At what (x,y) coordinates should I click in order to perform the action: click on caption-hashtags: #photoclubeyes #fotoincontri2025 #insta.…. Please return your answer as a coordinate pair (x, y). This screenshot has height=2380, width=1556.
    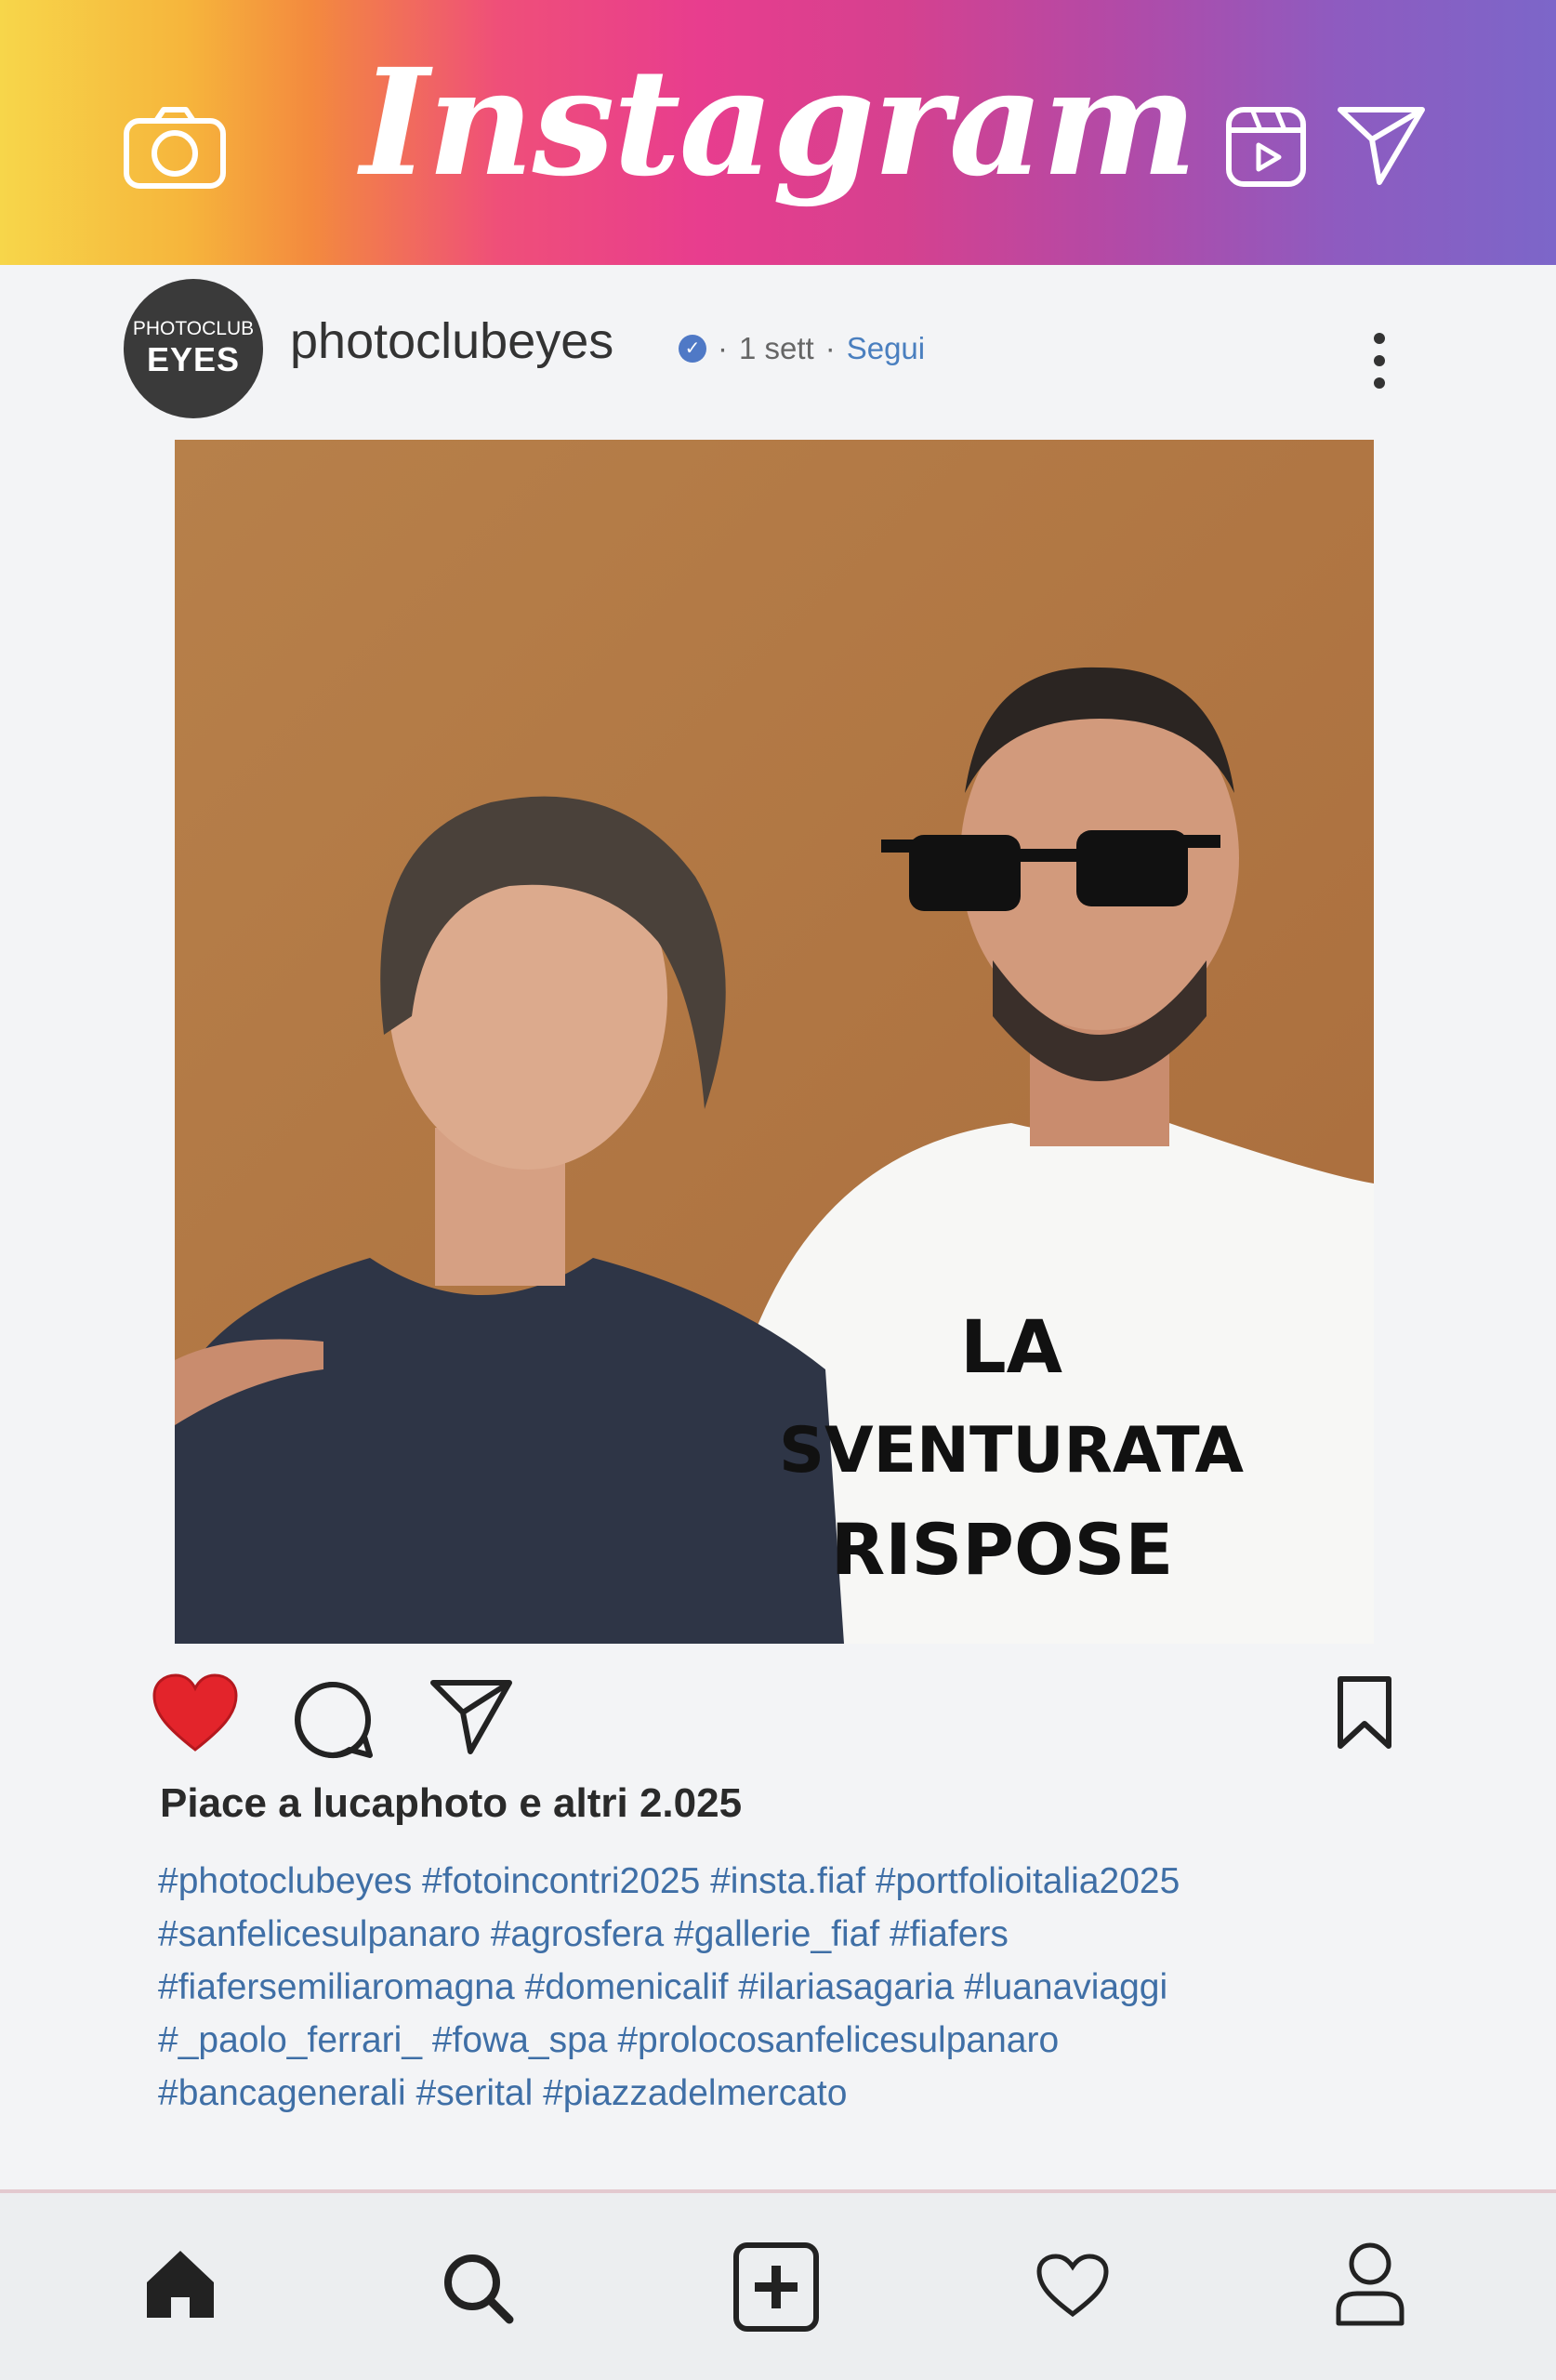
    Looking at the image, I should click on (808, 1987).